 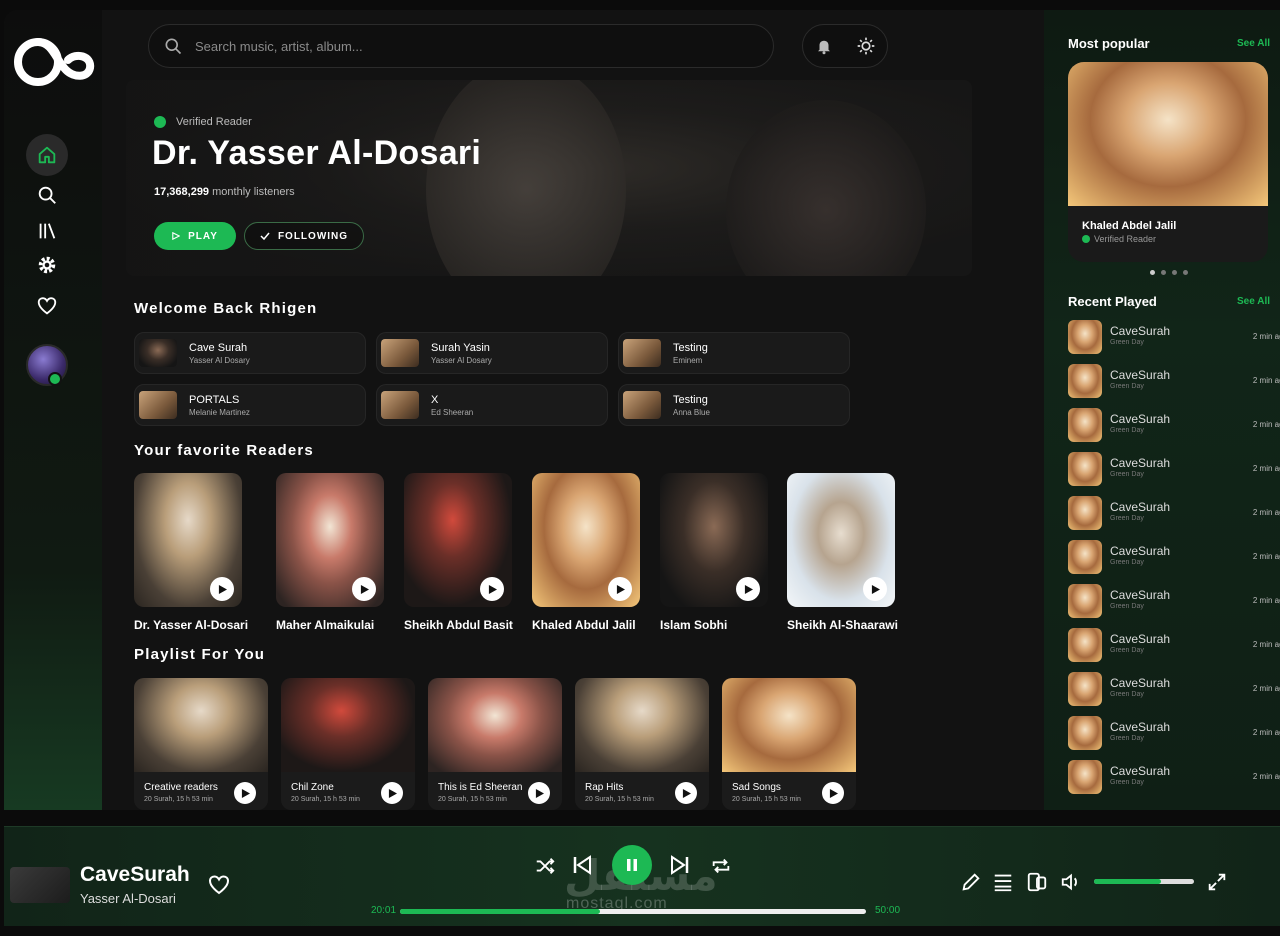 I want to click on app-logo, so click(x=54, y=60).